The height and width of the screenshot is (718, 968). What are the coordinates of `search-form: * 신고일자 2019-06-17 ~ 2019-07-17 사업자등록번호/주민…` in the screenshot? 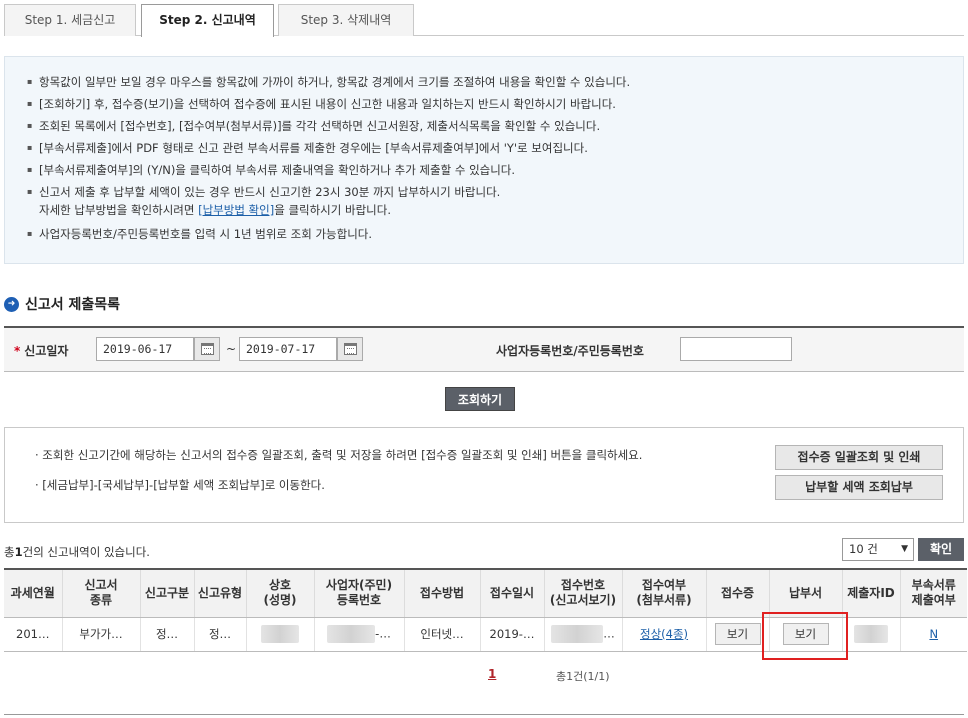 It's located at (484, 349).